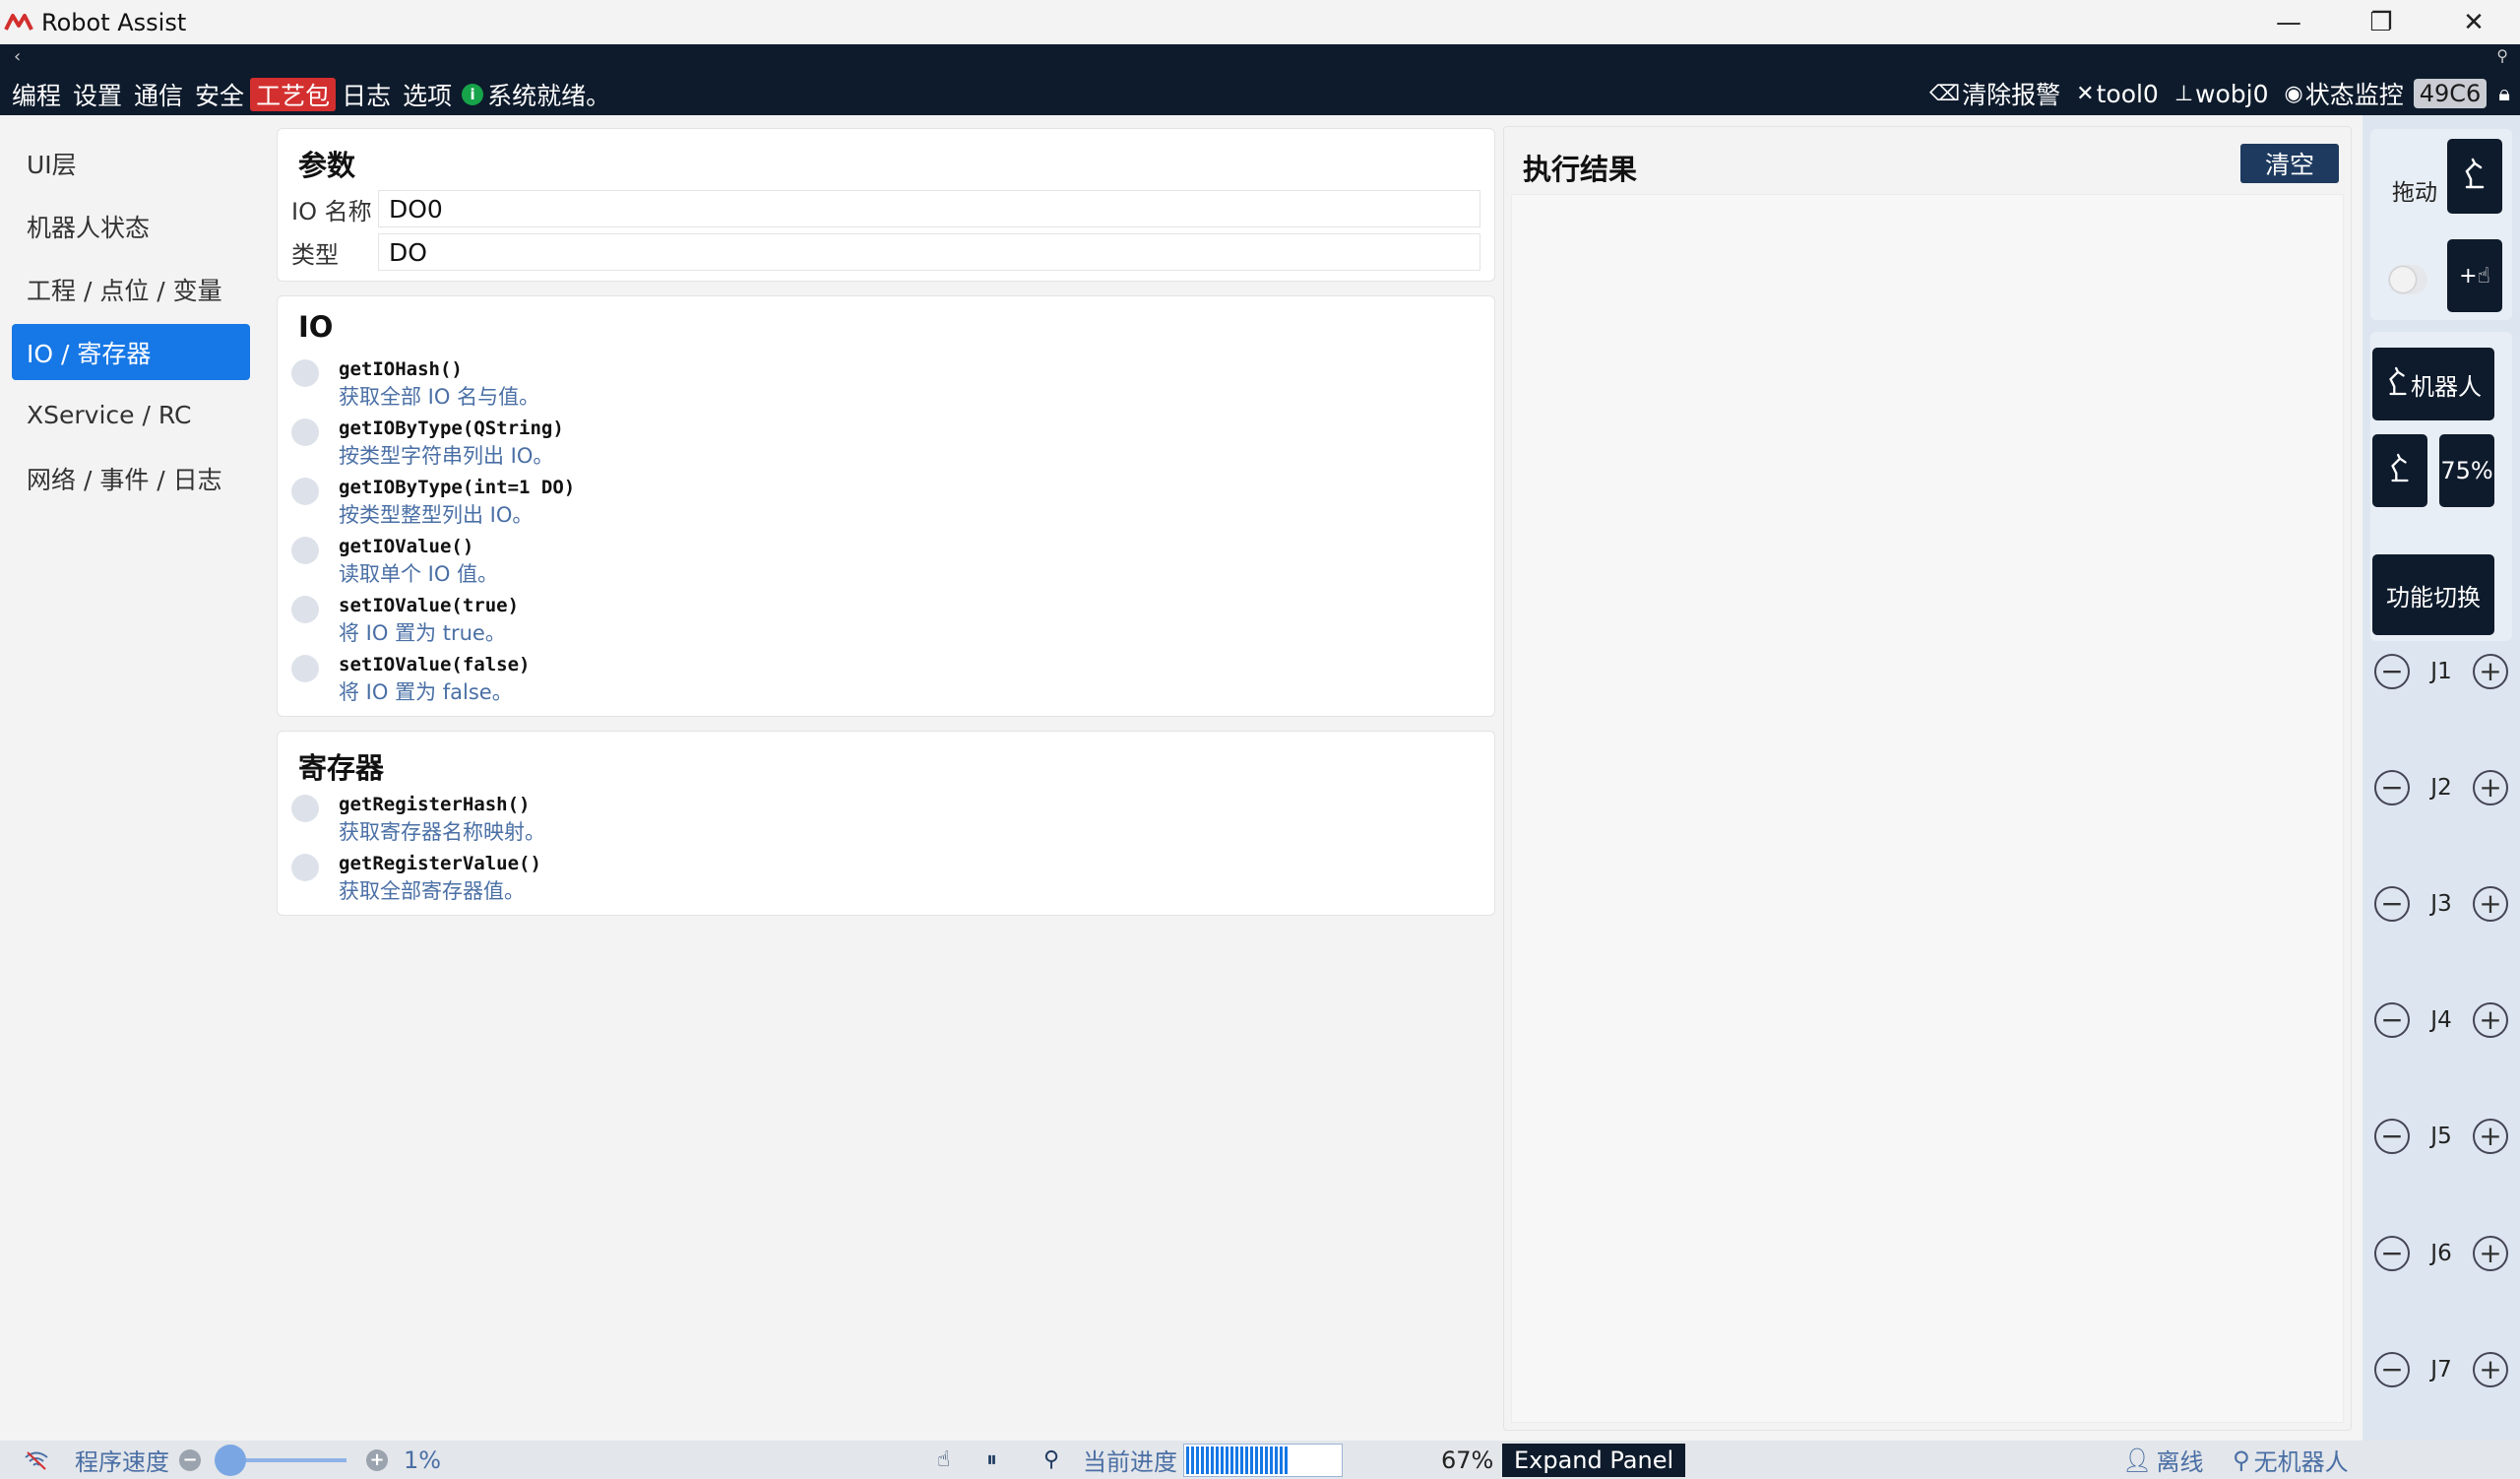  What do you see at coordinates (2441, 672) in the screenshot?
I see `joint-row-j1: − J1 +` at bounding box center [2441, 672].